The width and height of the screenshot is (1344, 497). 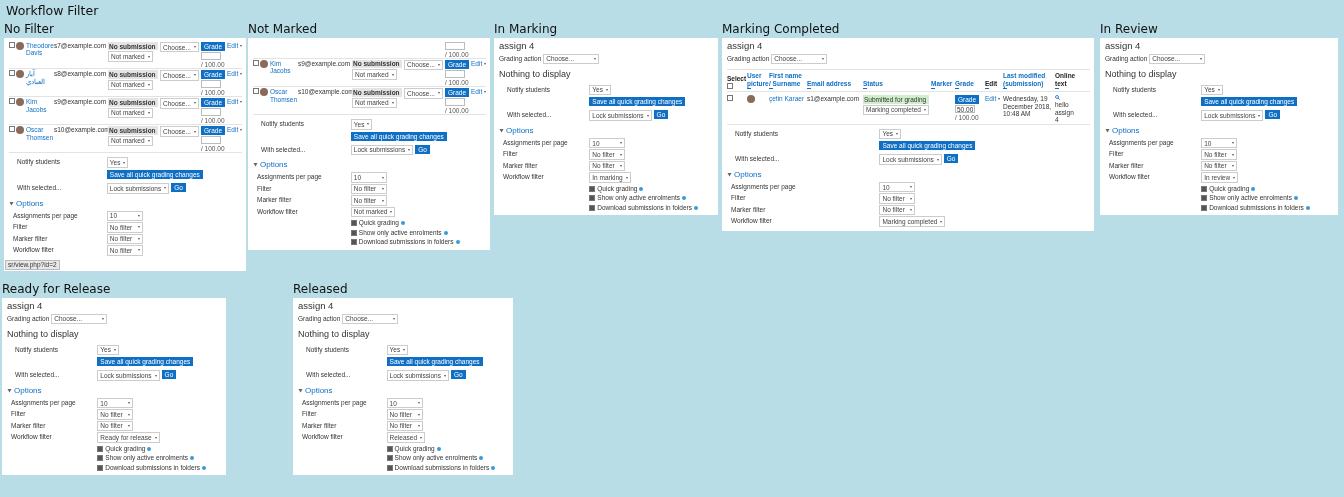 What do you see at coordinates (1057, 98) in the screenshot?
I see `search-icon` at bounding box center [1057, 98].